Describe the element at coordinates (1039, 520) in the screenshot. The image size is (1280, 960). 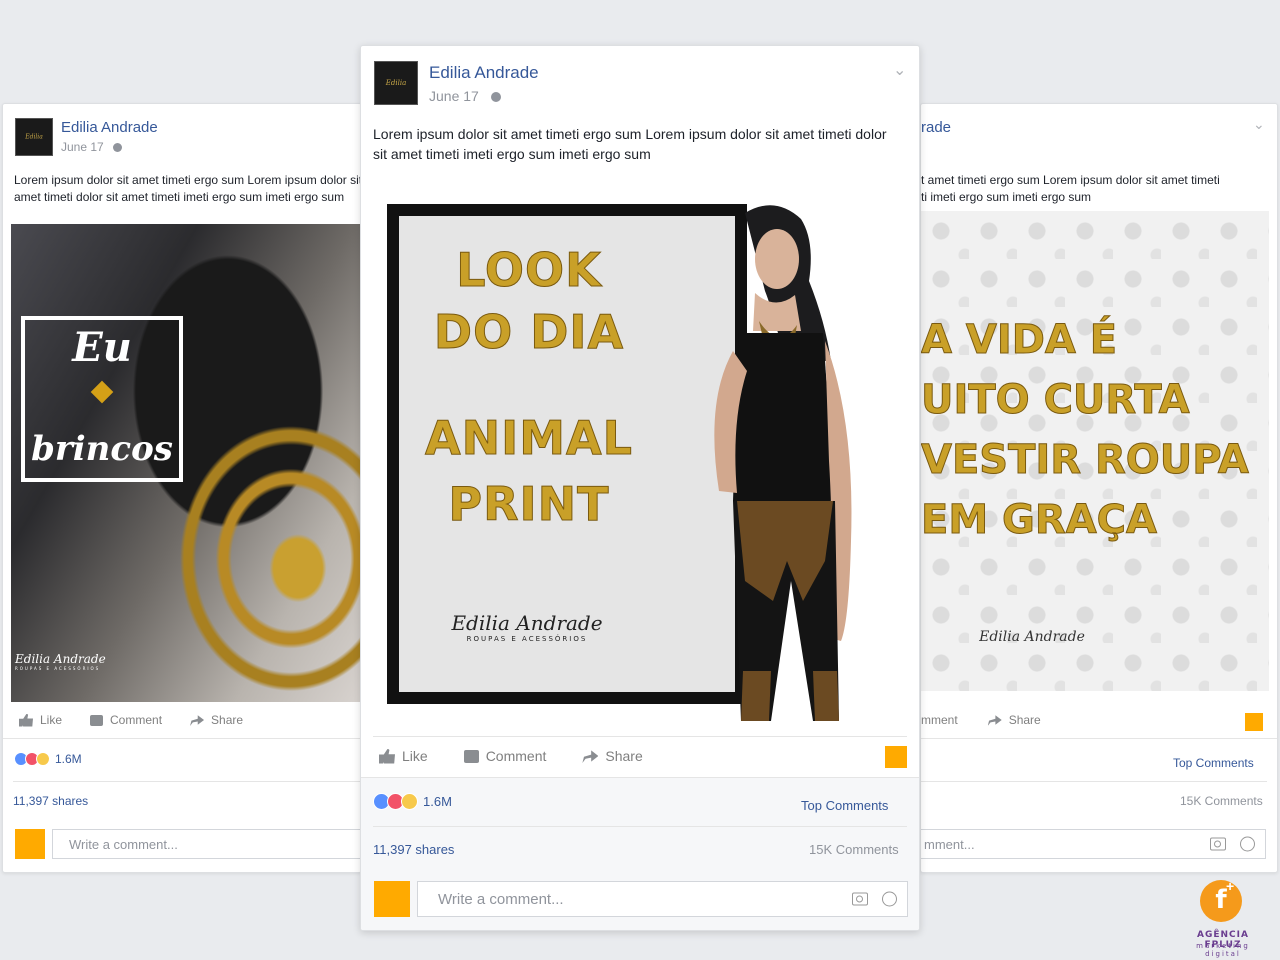
I see `quote-line-4: EM GRAÇA` at that location.